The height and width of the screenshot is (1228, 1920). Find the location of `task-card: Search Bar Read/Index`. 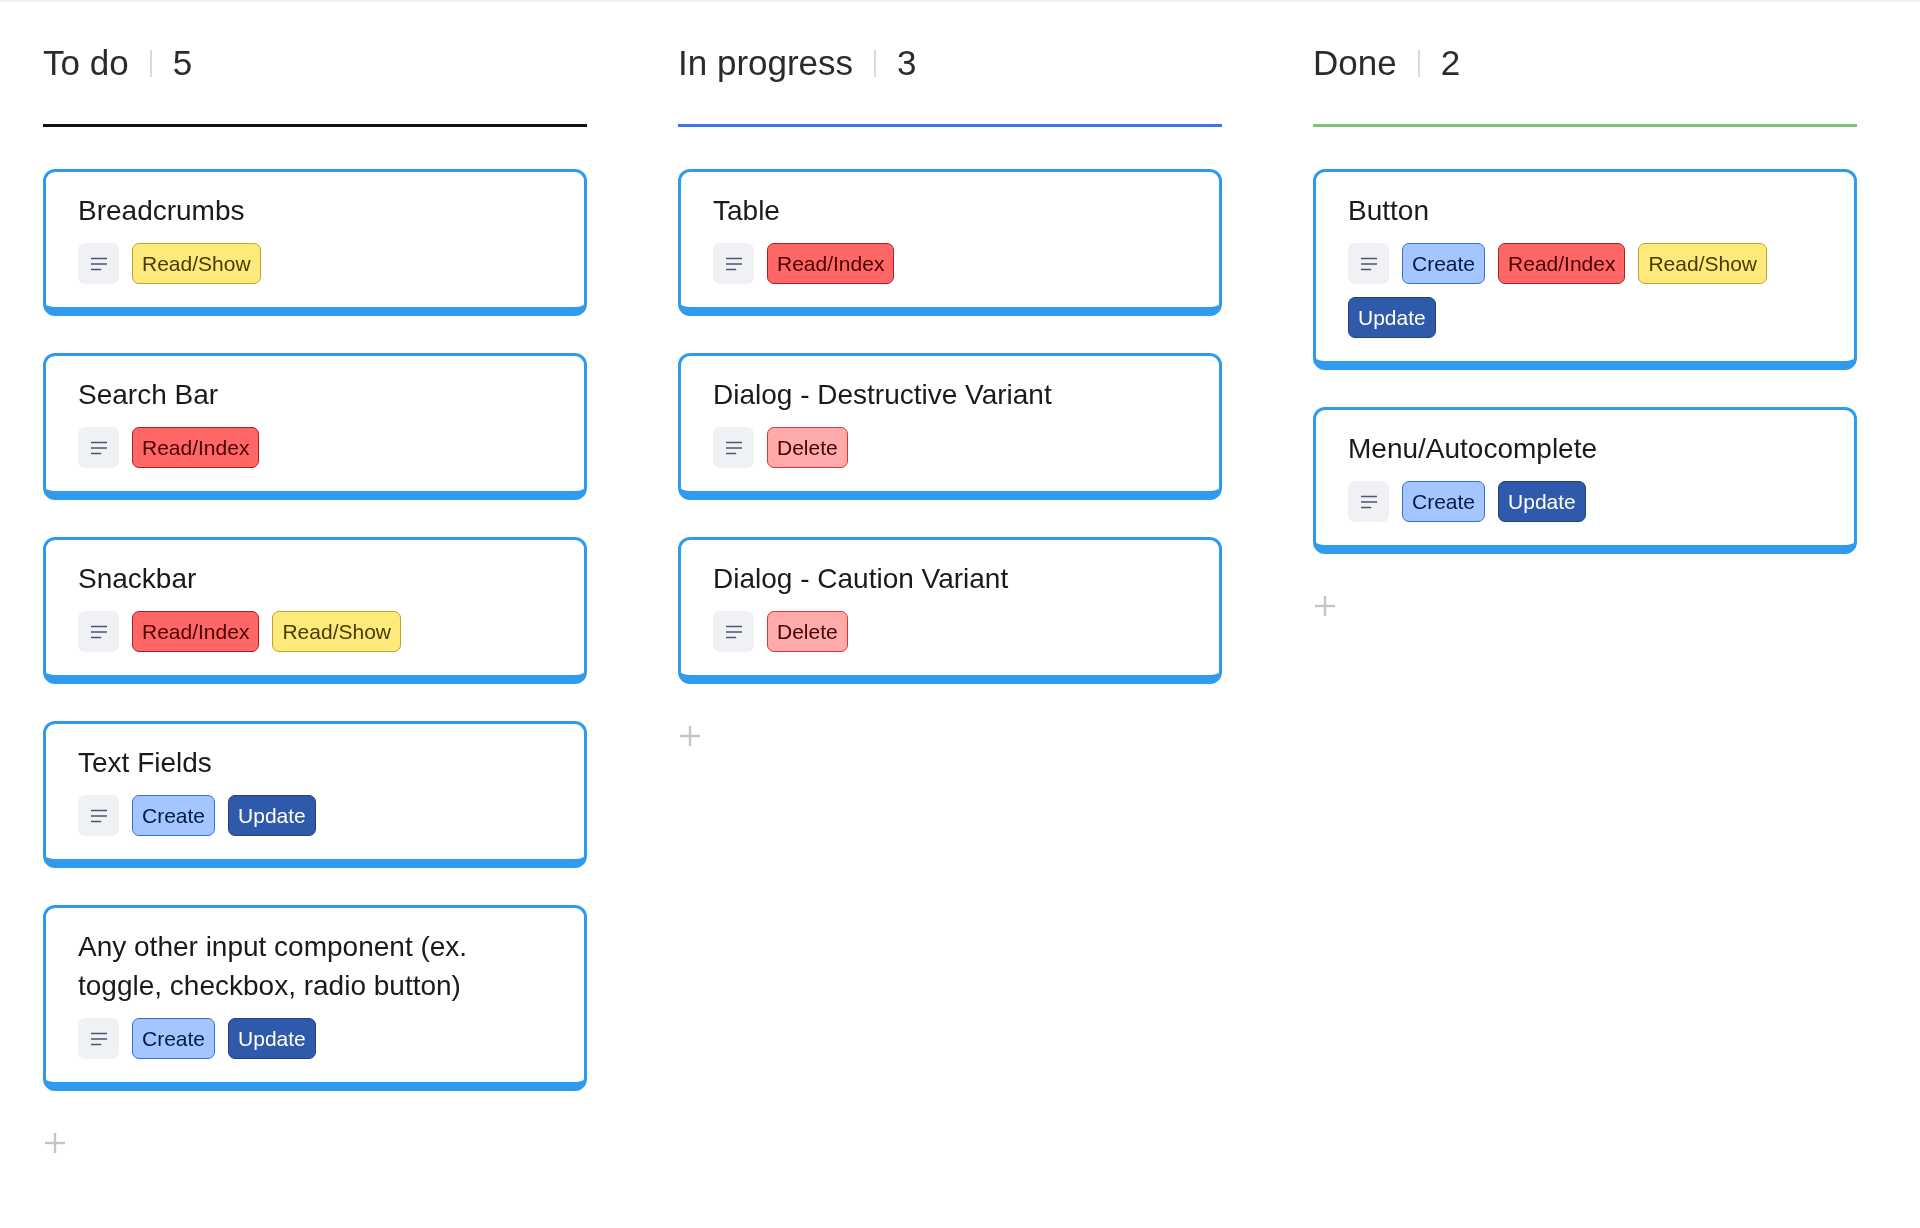

task-card: Search Bar Read/Index is located at coordinates (315, 426).